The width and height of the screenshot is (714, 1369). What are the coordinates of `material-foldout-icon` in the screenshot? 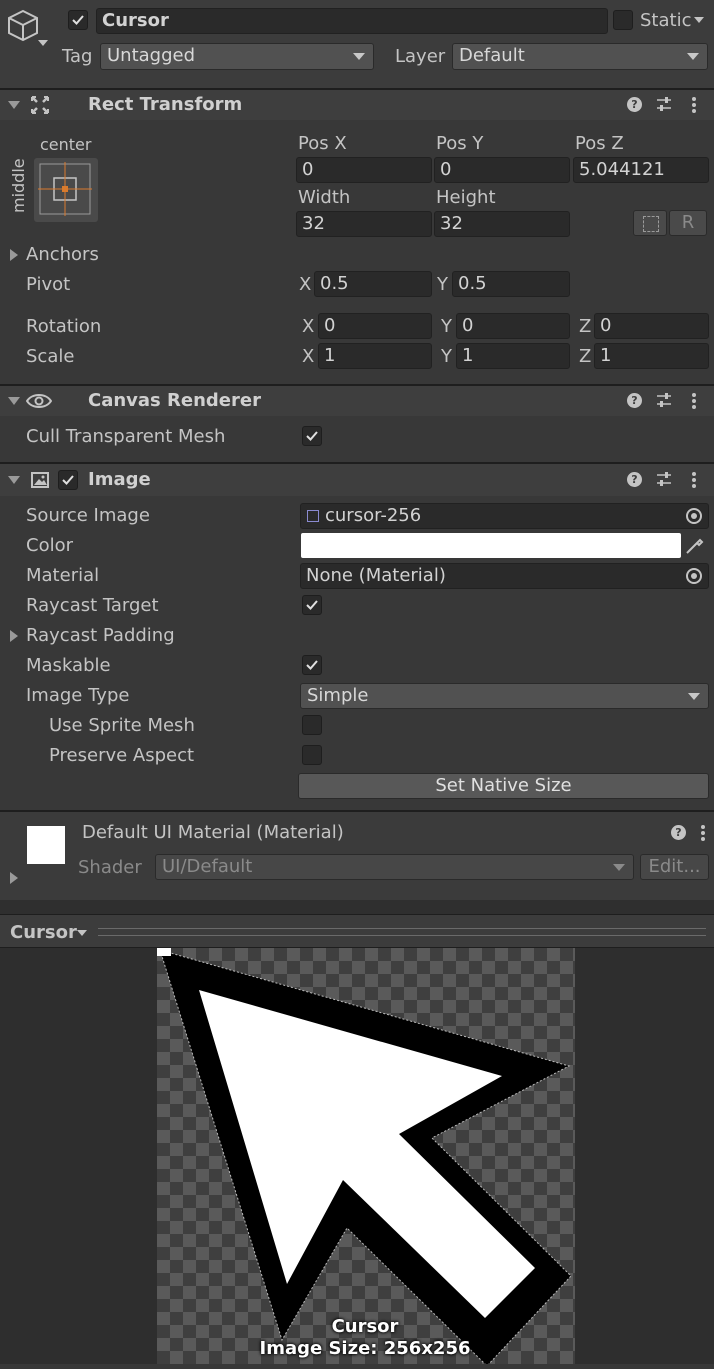 It's located at (14, 878).